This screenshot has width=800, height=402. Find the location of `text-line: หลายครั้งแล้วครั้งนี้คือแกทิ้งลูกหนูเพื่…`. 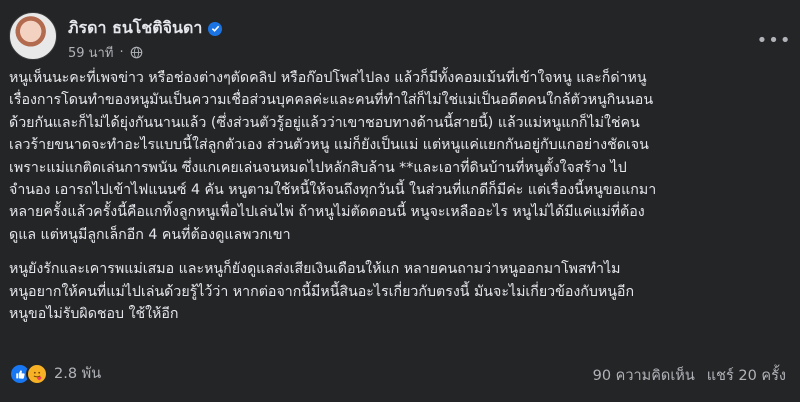

text-line: หลายครั้งแล้วครั้งนี้คือแกทิ้งลูกหนูเพื่… is located at coordinates (327, 212).